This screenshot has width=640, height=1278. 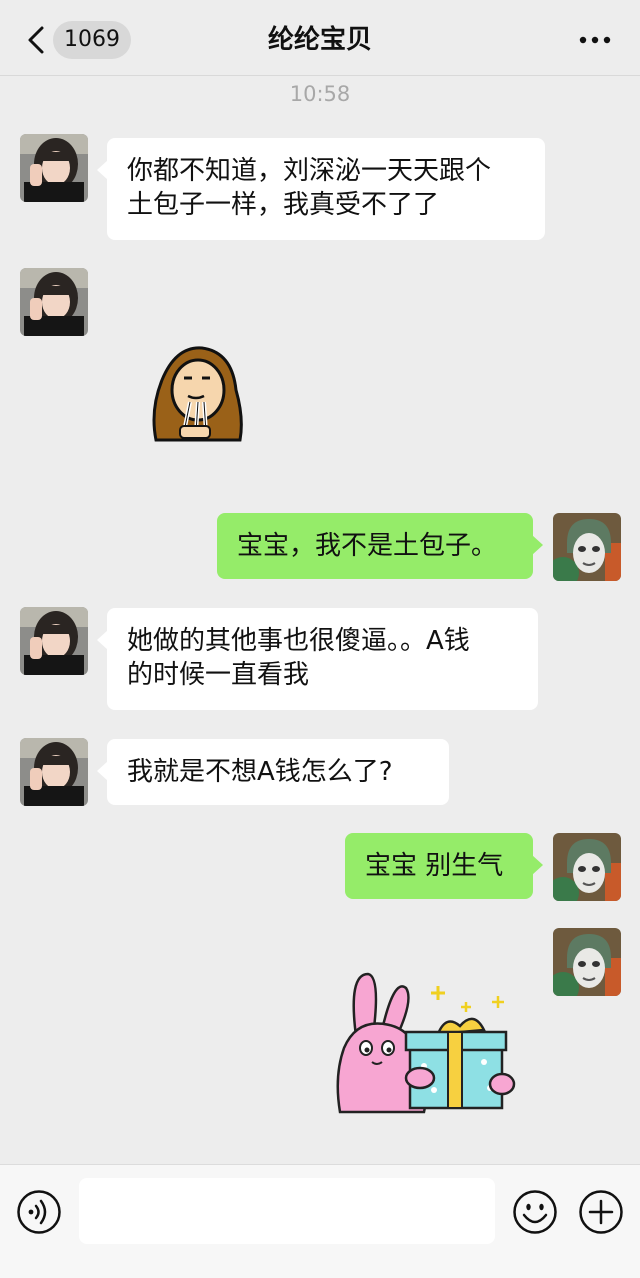 What do you see at coordinates (601, 1212) in the screenshot?
I see `plus-icon` at bounding box center [601, 1212].